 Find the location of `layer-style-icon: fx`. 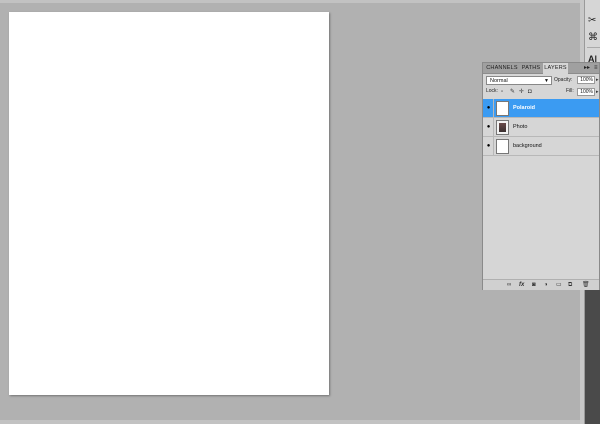

layer-style-icon: fx is located at coordinates (521, 285).